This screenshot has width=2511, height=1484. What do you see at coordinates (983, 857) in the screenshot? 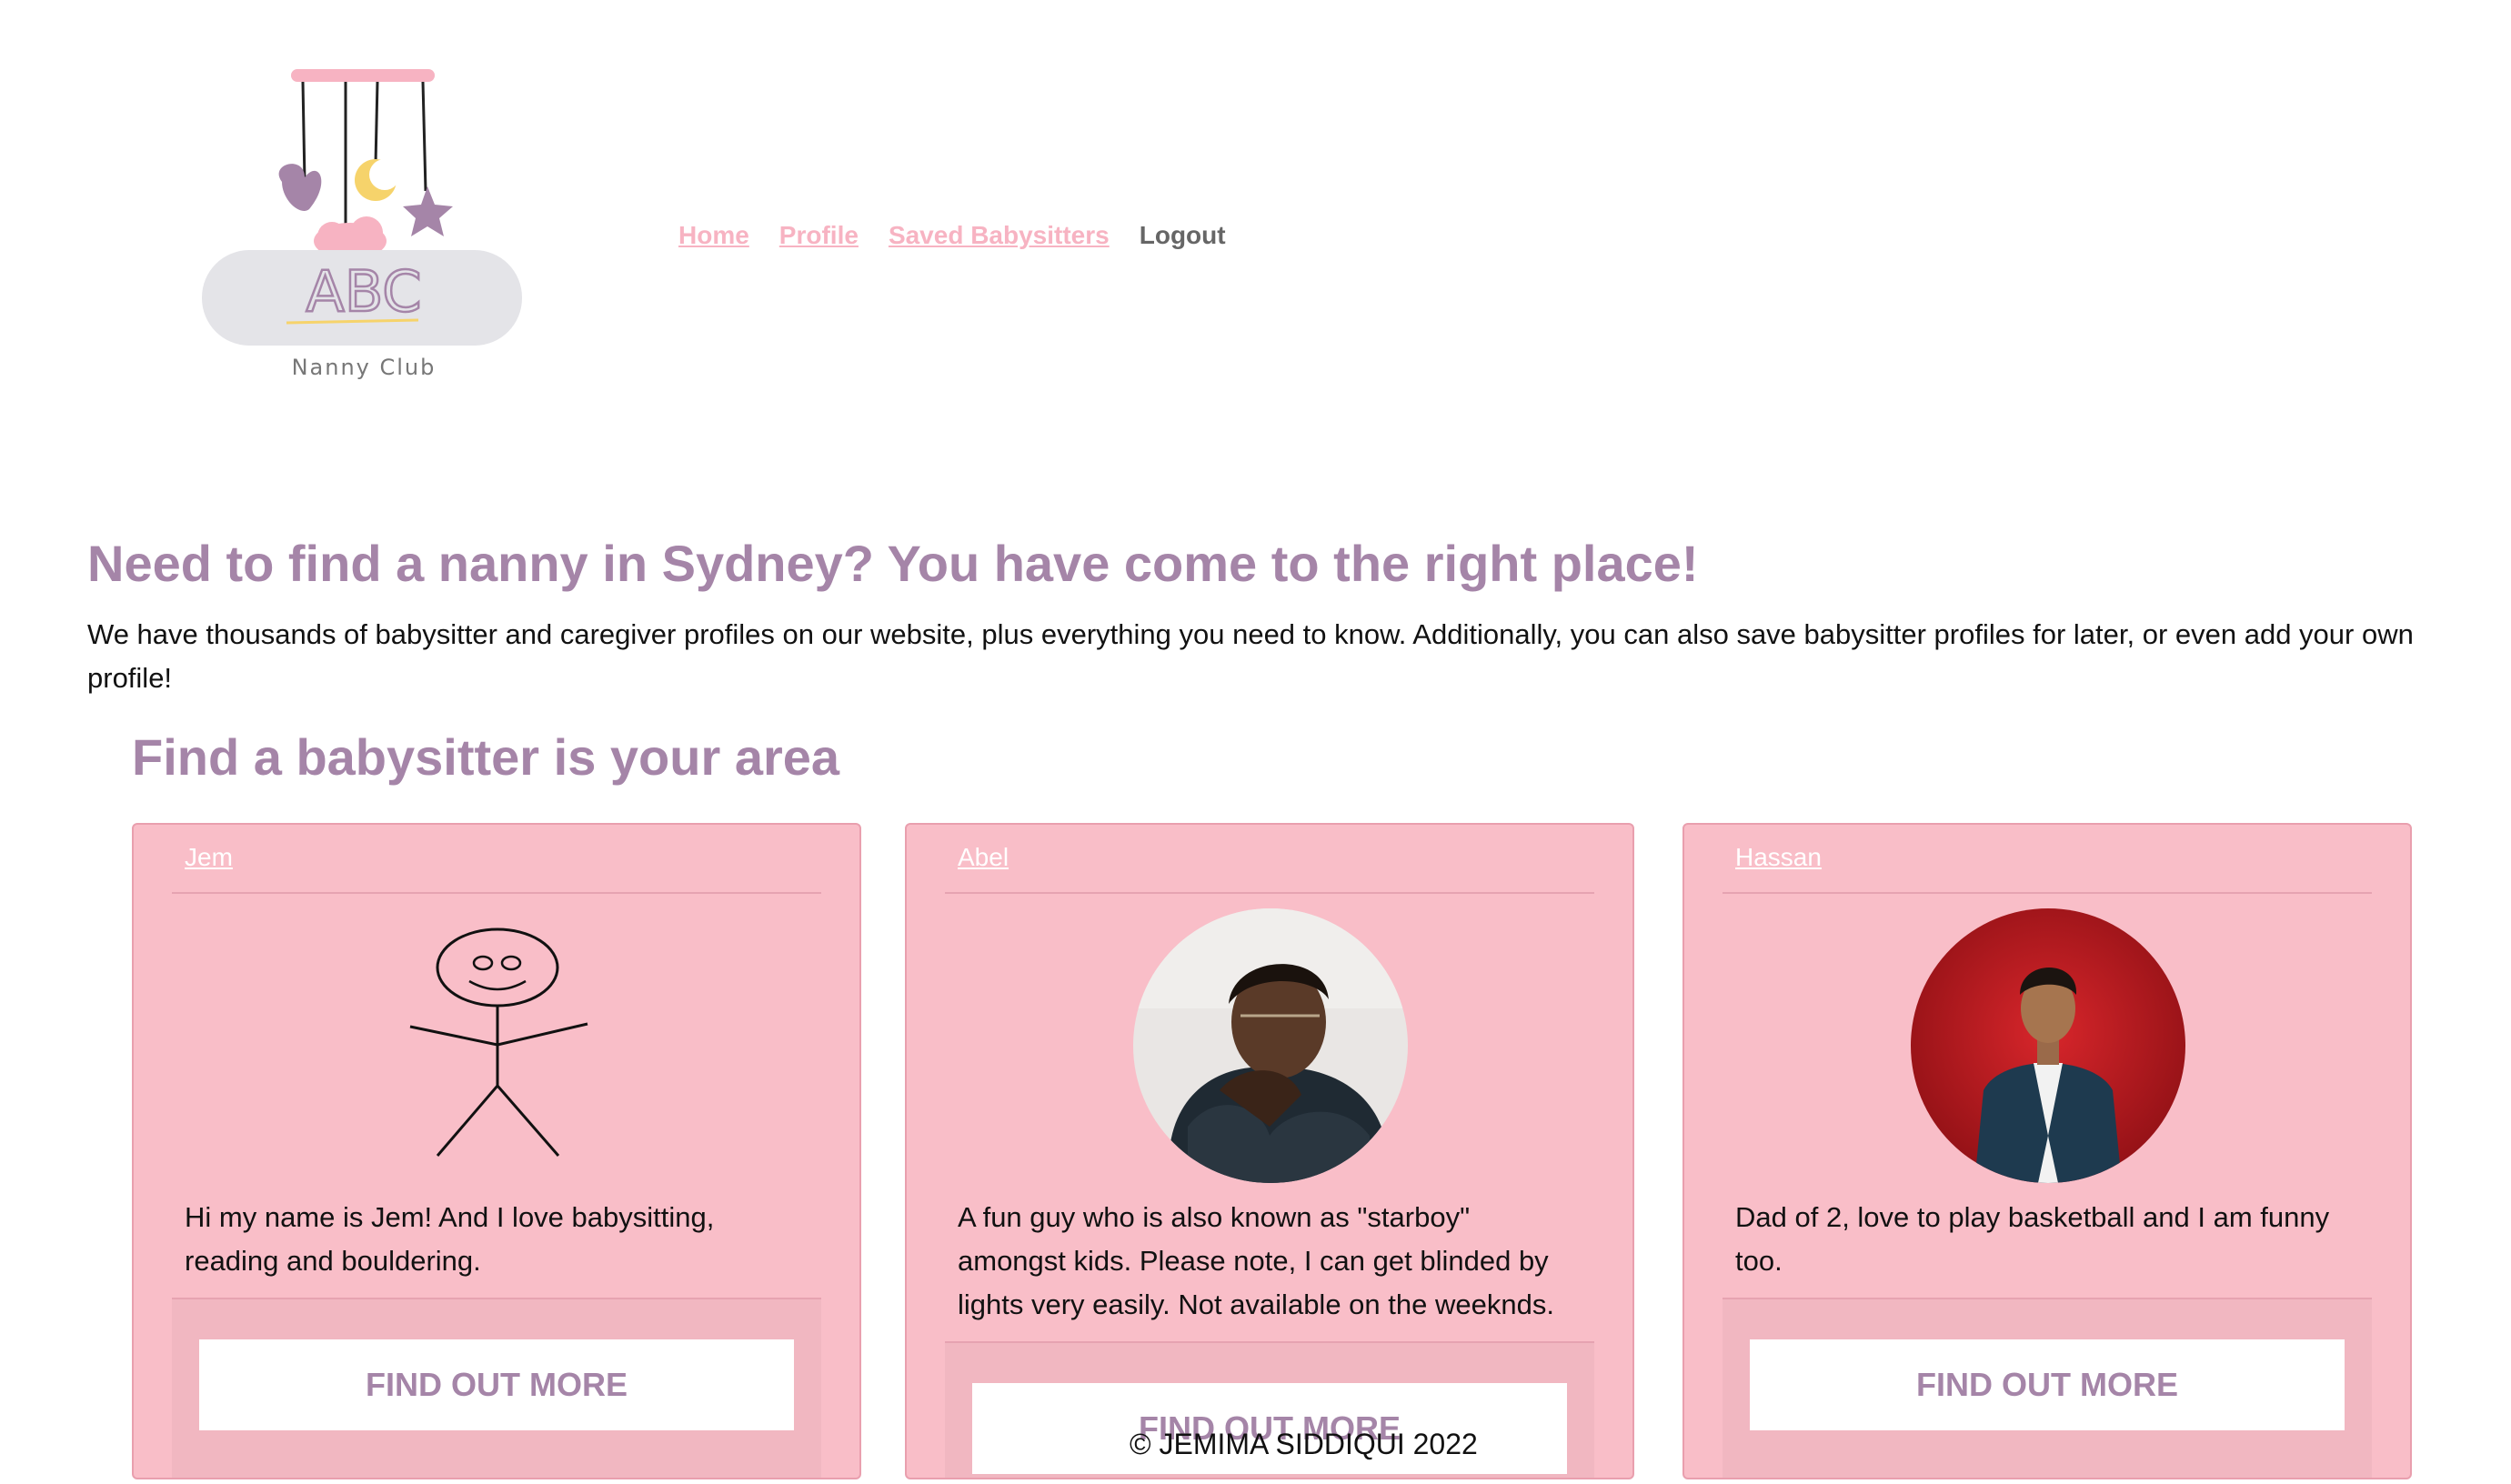
I see `babysitter-name-link: Abel` at bounding box center [983, 857].